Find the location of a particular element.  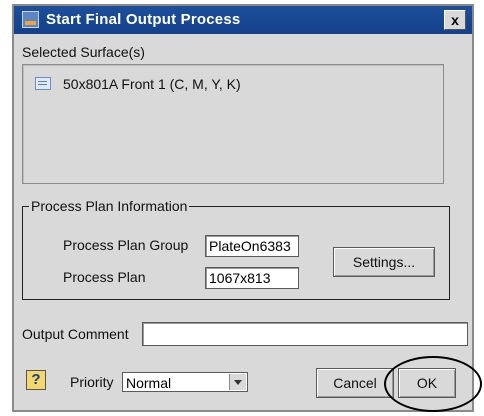

chevron-down-icon is located at coordinates (237, 382).